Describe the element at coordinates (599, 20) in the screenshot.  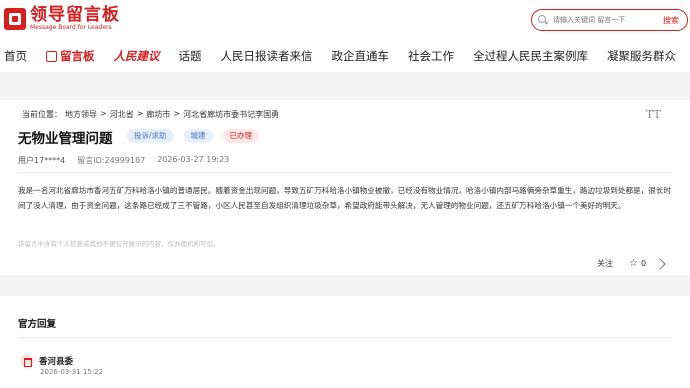
I see `search-input` at that location.